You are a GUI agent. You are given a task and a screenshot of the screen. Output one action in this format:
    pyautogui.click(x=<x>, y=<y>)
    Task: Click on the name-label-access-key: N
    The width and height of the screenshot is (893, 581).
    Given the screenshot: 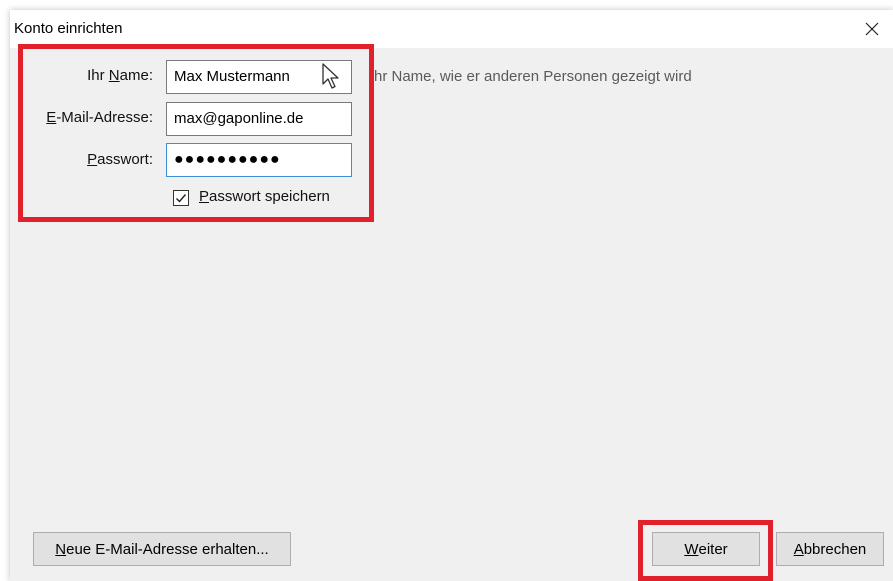 What is the action you would take?
    pyautogui.click(x=114, y=75)
    